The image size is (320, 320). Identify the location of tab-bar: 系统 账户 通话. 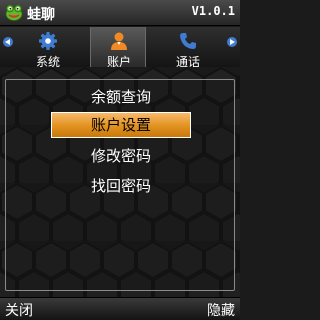
(120, 48).